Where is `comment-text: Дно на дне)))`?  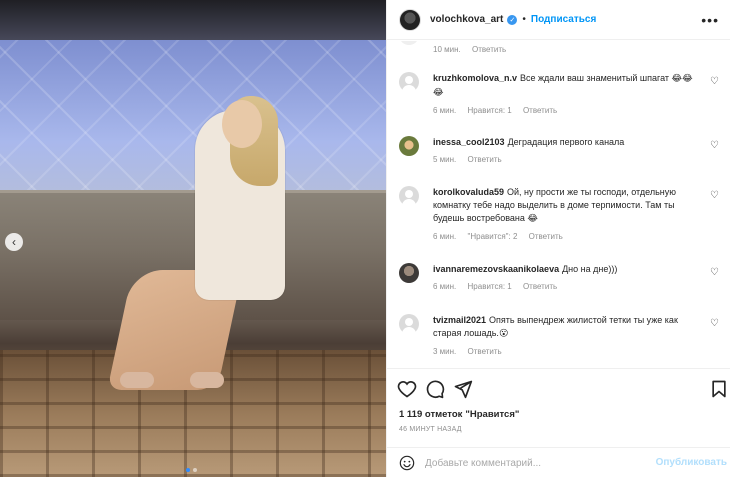 comment-text: Дно на дне))) is located at coordinates (590, 269).